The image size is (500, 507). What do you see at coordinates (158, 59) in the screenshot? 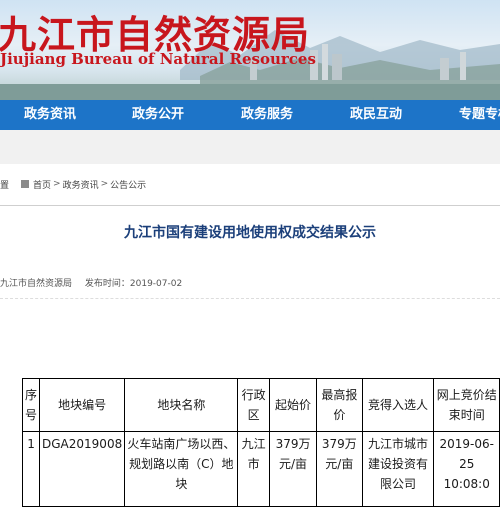
I see `site-subtitle: Jiujiang Bureau of Natural Resources` at bounding box center [158, 59].